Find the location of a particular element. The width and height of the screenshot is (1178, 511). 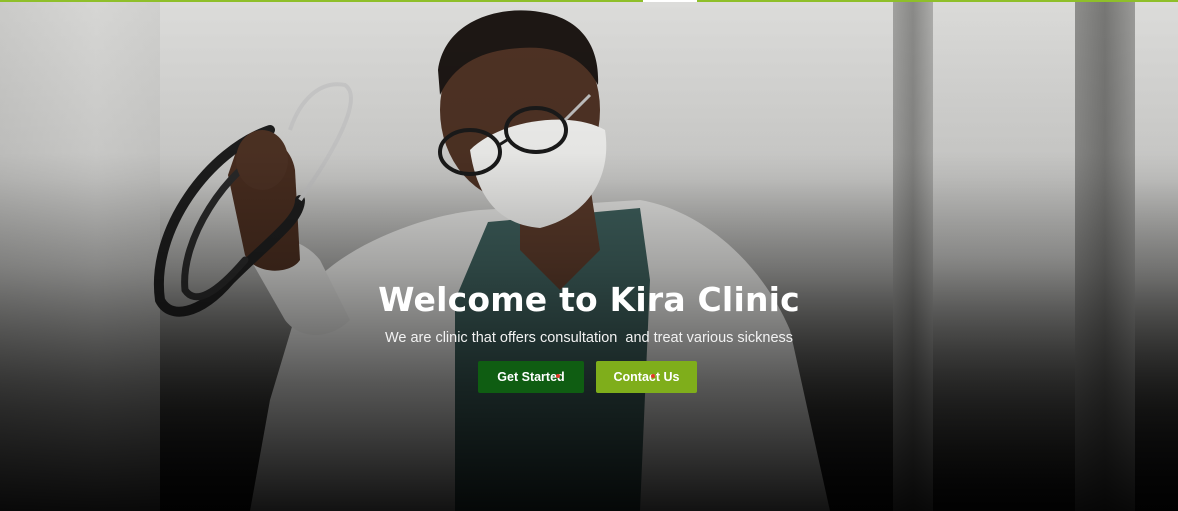

contact-us-button: Contact Us is located at coordinates (646, 377).